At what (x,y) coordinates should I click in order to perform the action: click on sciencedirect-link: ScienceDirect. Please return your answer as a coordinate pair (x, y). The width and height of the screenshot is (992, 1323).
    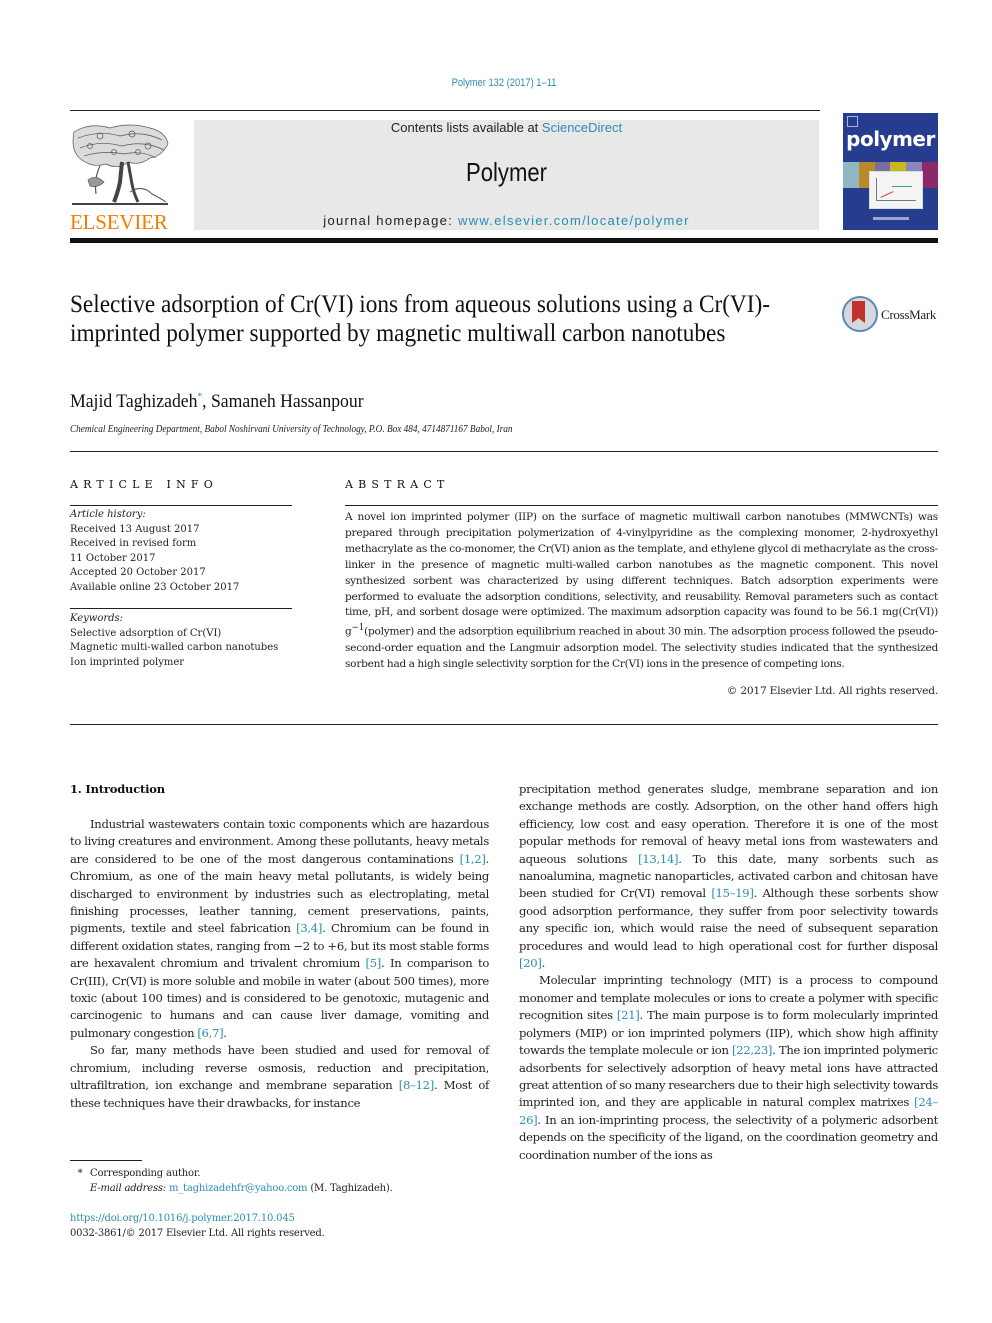
    Looking at the image, I should click on (582, 127).